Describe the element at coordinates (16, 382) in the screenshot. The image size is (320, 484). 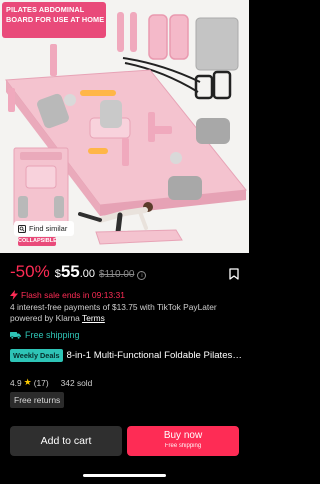
I see `rating-value: 4.9` at that location.